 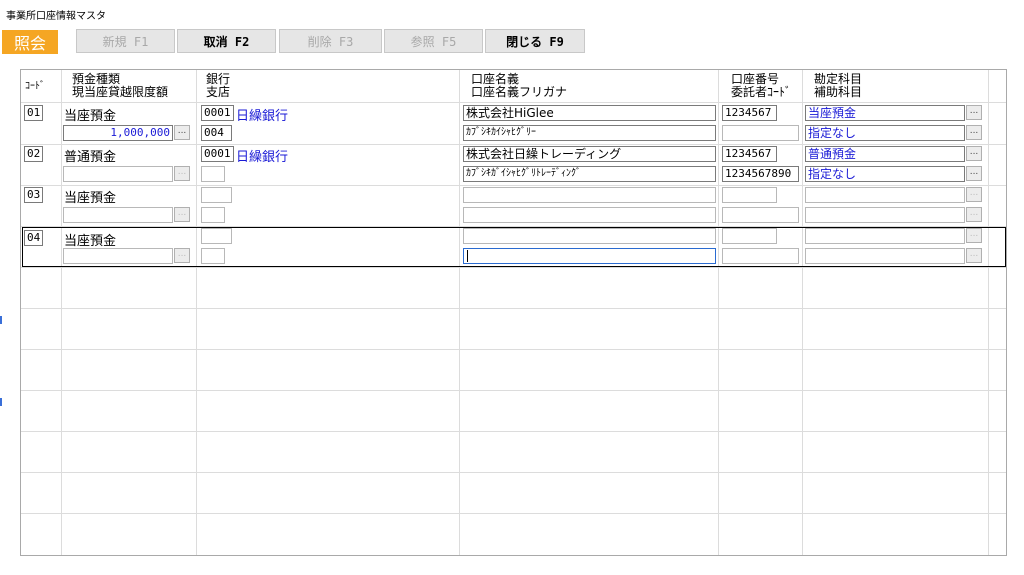 What do you see at coordinates (118, 133) in the screenshot?
I see `overdraft-field: 1,000,000` at bounding box center [118, 133].